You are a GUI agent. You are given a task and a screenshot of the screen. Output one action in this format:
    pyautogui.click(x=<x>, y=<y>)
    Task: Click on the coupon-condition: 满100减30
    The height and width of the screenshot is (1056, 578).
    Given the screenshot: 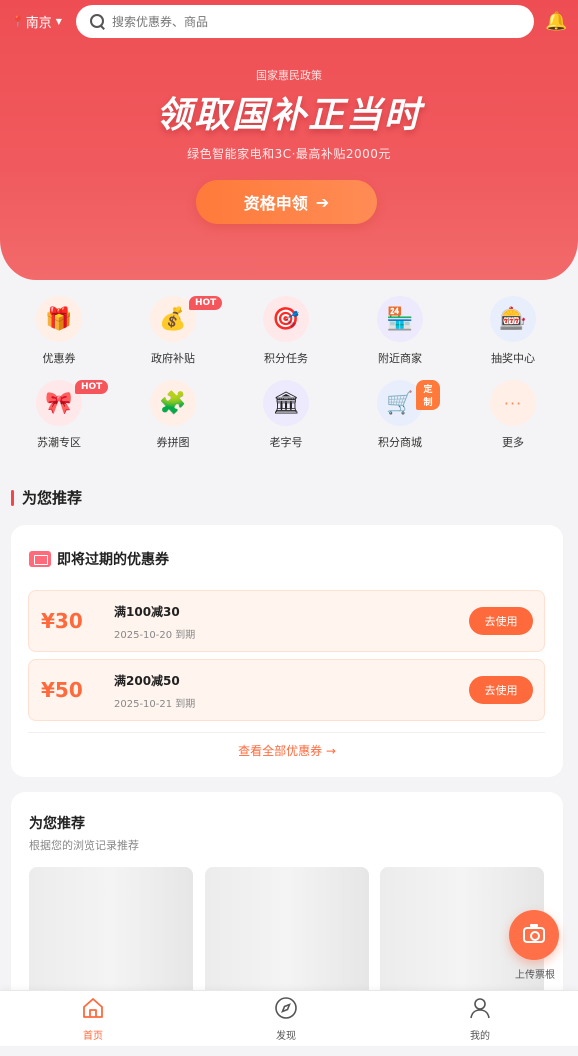 What is the action you would take?
    pyautogui.click(x=147, y=612)
    